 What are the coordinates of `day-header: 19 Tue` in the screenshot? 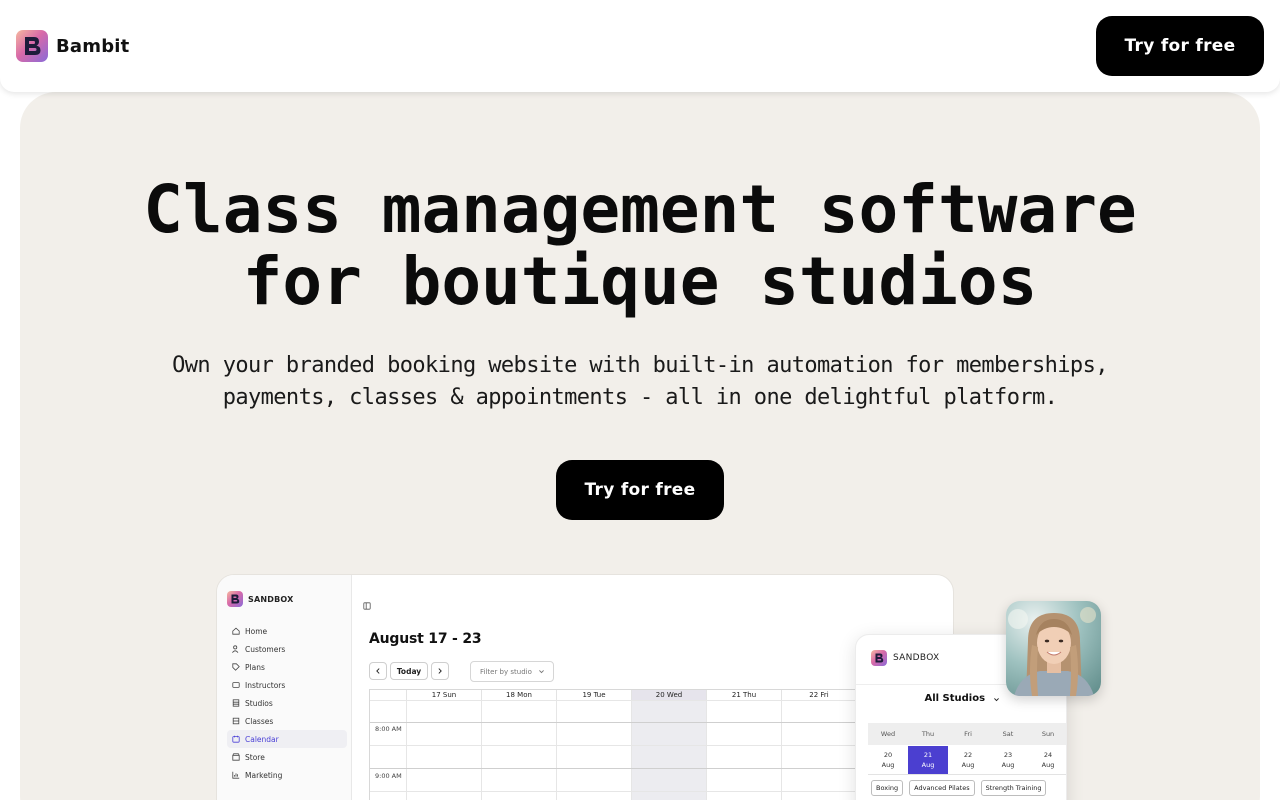 It's located at (593, 695).